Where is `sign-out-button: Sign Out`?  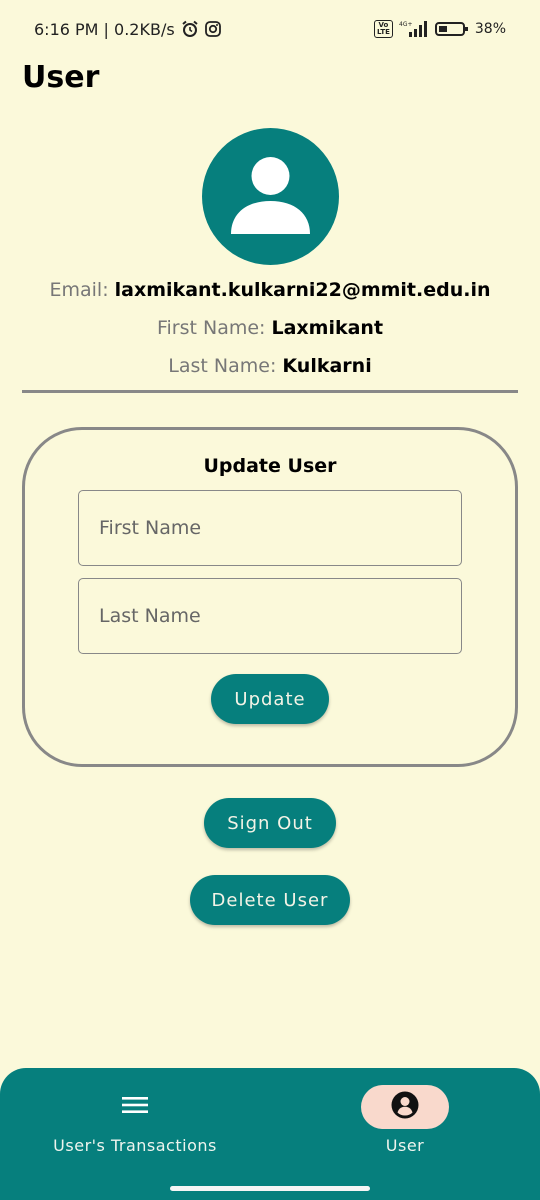
sign-out-button: Sign Out is located at coordinates (270, 823).